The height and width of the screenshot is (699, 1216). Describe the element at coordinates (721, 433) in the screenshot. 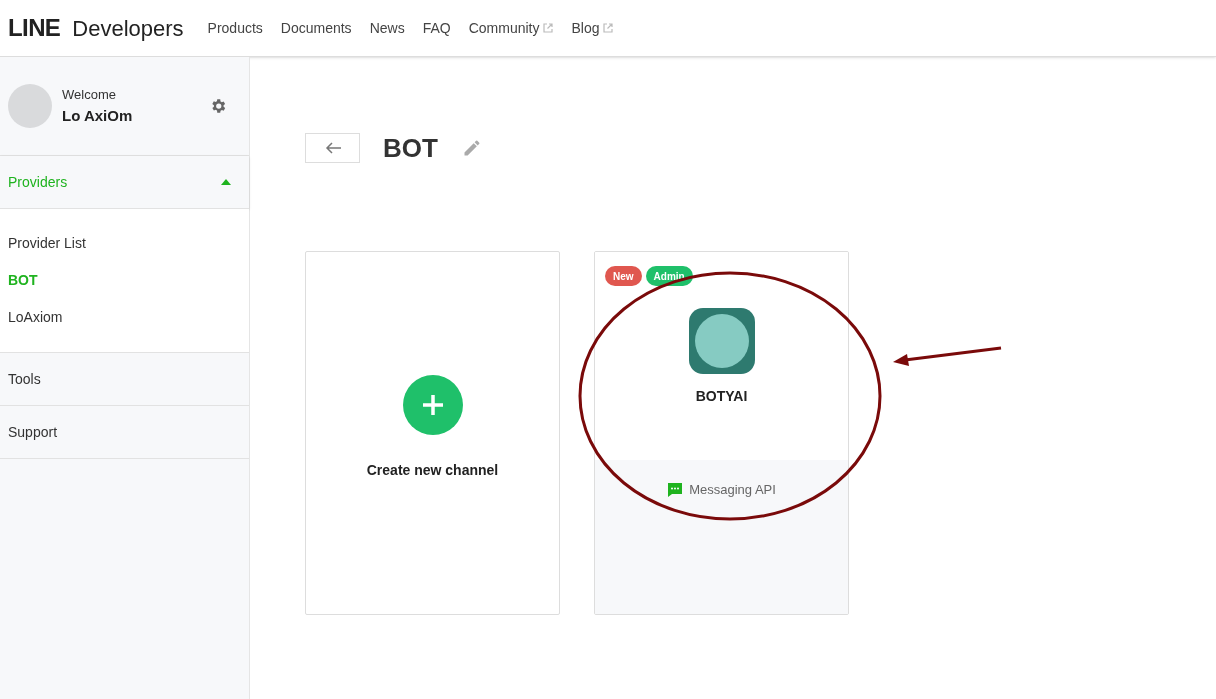

I see `channel-card: New Admin BOTYAI Messaging API` at that location.